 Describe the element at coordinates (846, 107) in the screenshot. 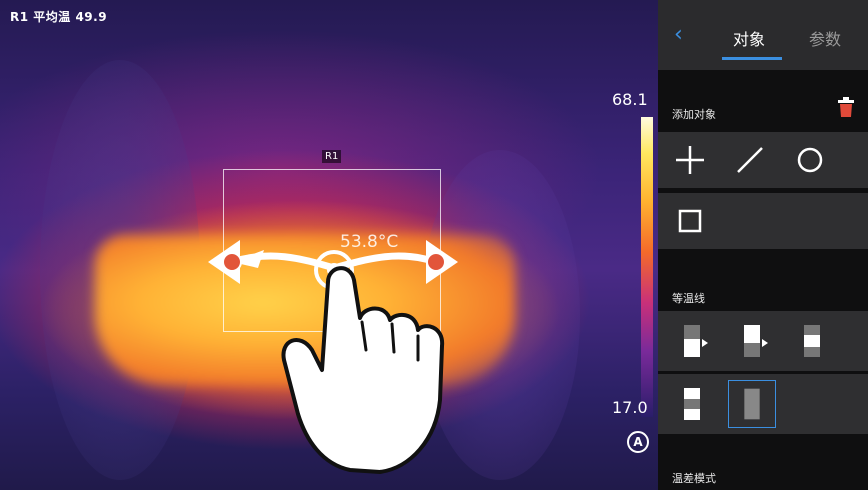

I see `trash-icon` at that location.